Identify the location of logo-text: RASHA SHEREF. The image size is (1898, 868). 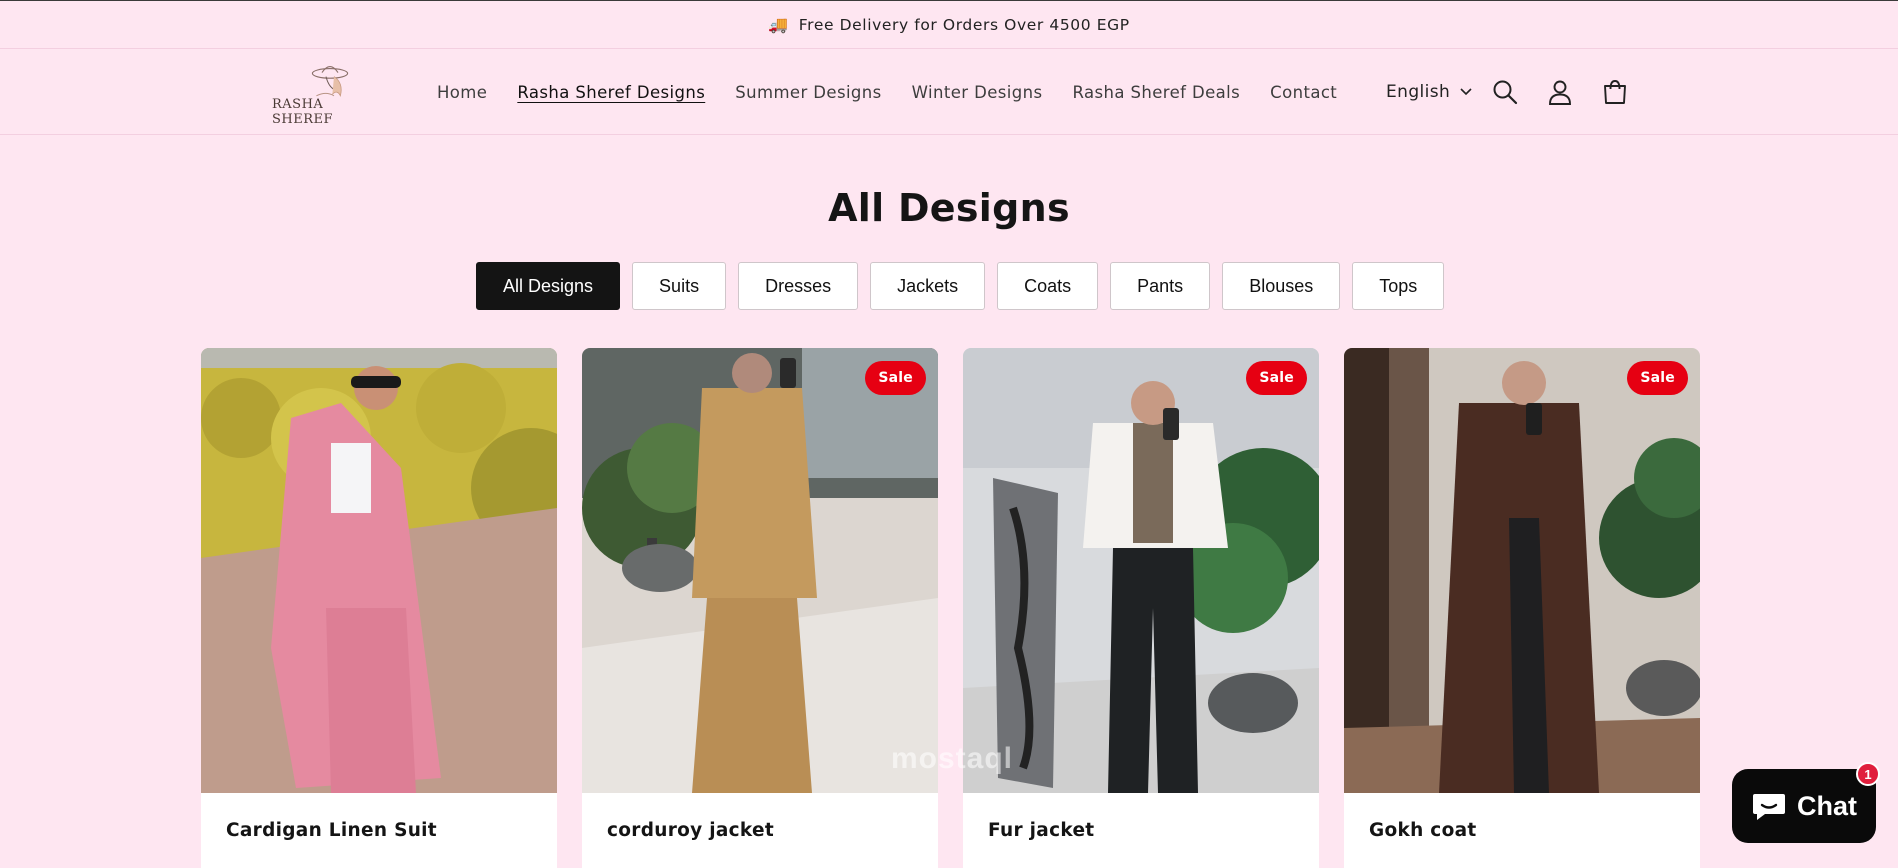
(303, 112).